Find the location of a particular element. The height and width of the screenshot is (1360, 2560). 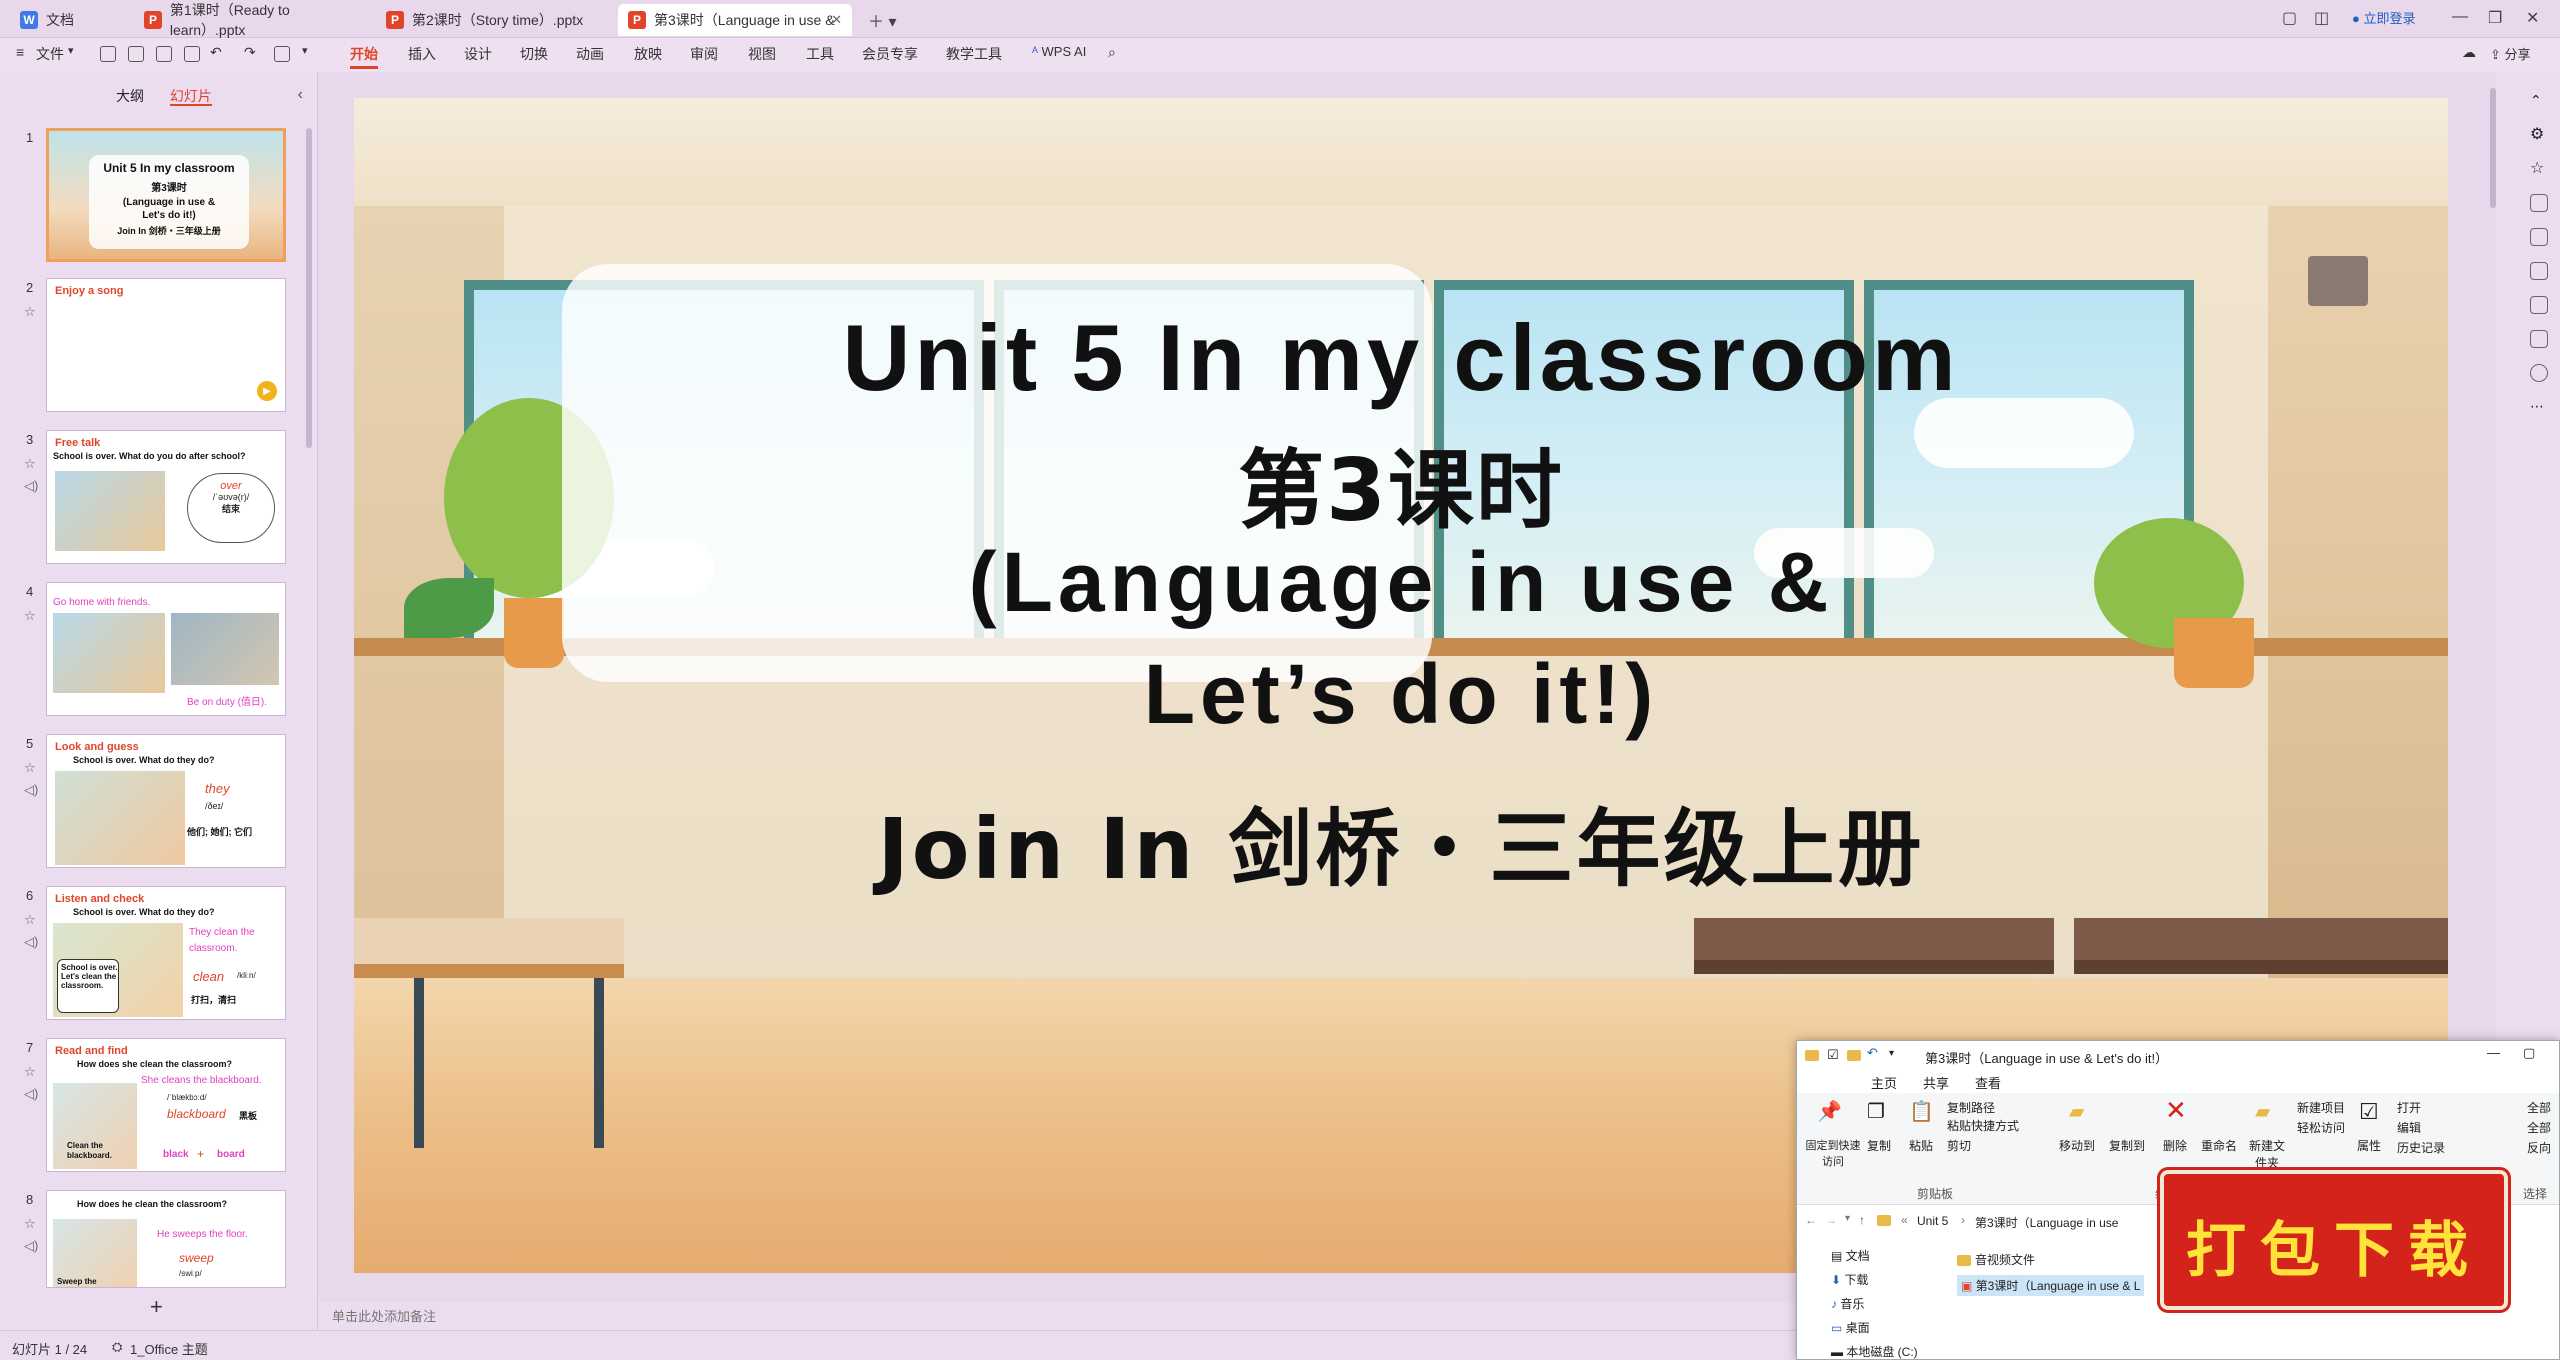

tab-docs: W 文档 is located at coordinates (69, 20).